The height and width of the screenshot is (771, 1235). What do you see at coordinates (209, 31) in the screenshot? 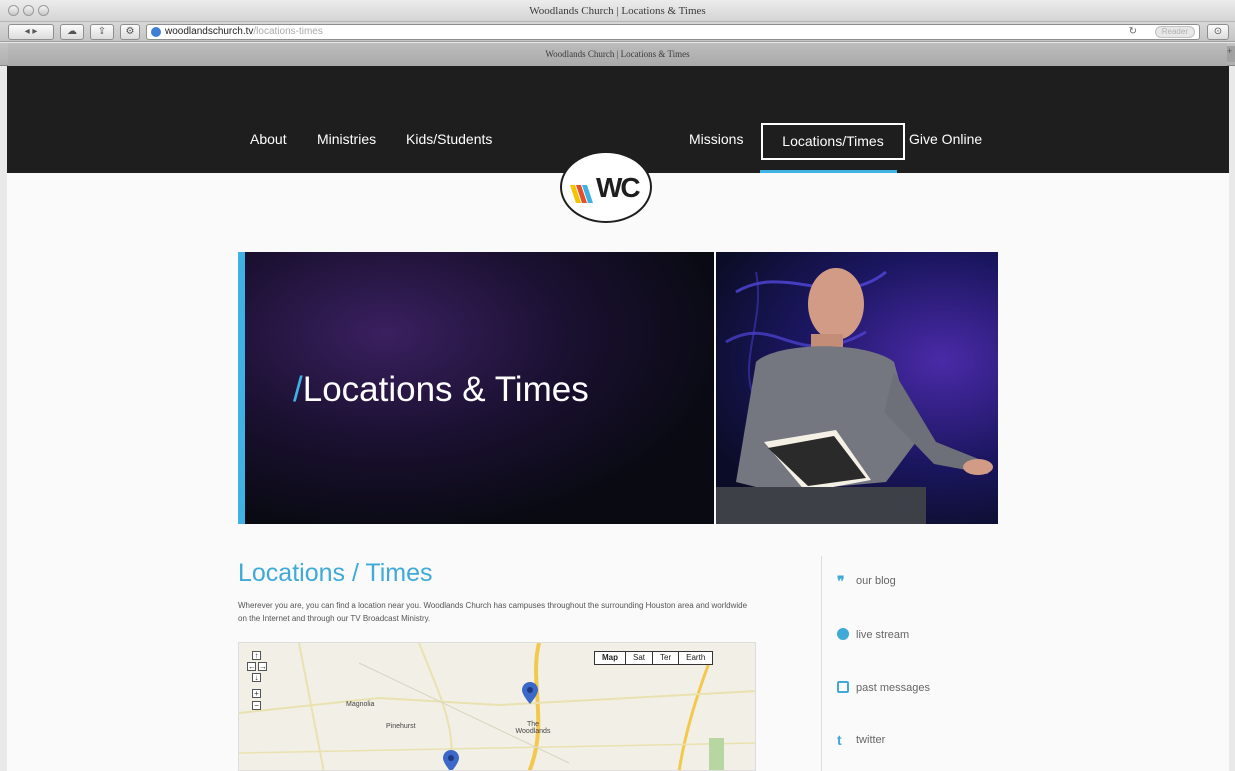
I see `url-host: woodlandschurch.tv` at bounding box center [209, 31].